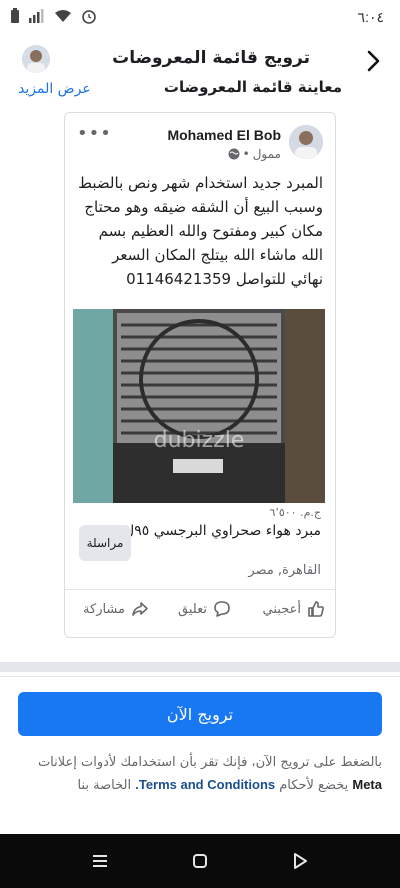 This screenshot has height=888, width=400. Describe the element at coordinates (140, 609) in the screenshot. I see `share-icon` at that location.